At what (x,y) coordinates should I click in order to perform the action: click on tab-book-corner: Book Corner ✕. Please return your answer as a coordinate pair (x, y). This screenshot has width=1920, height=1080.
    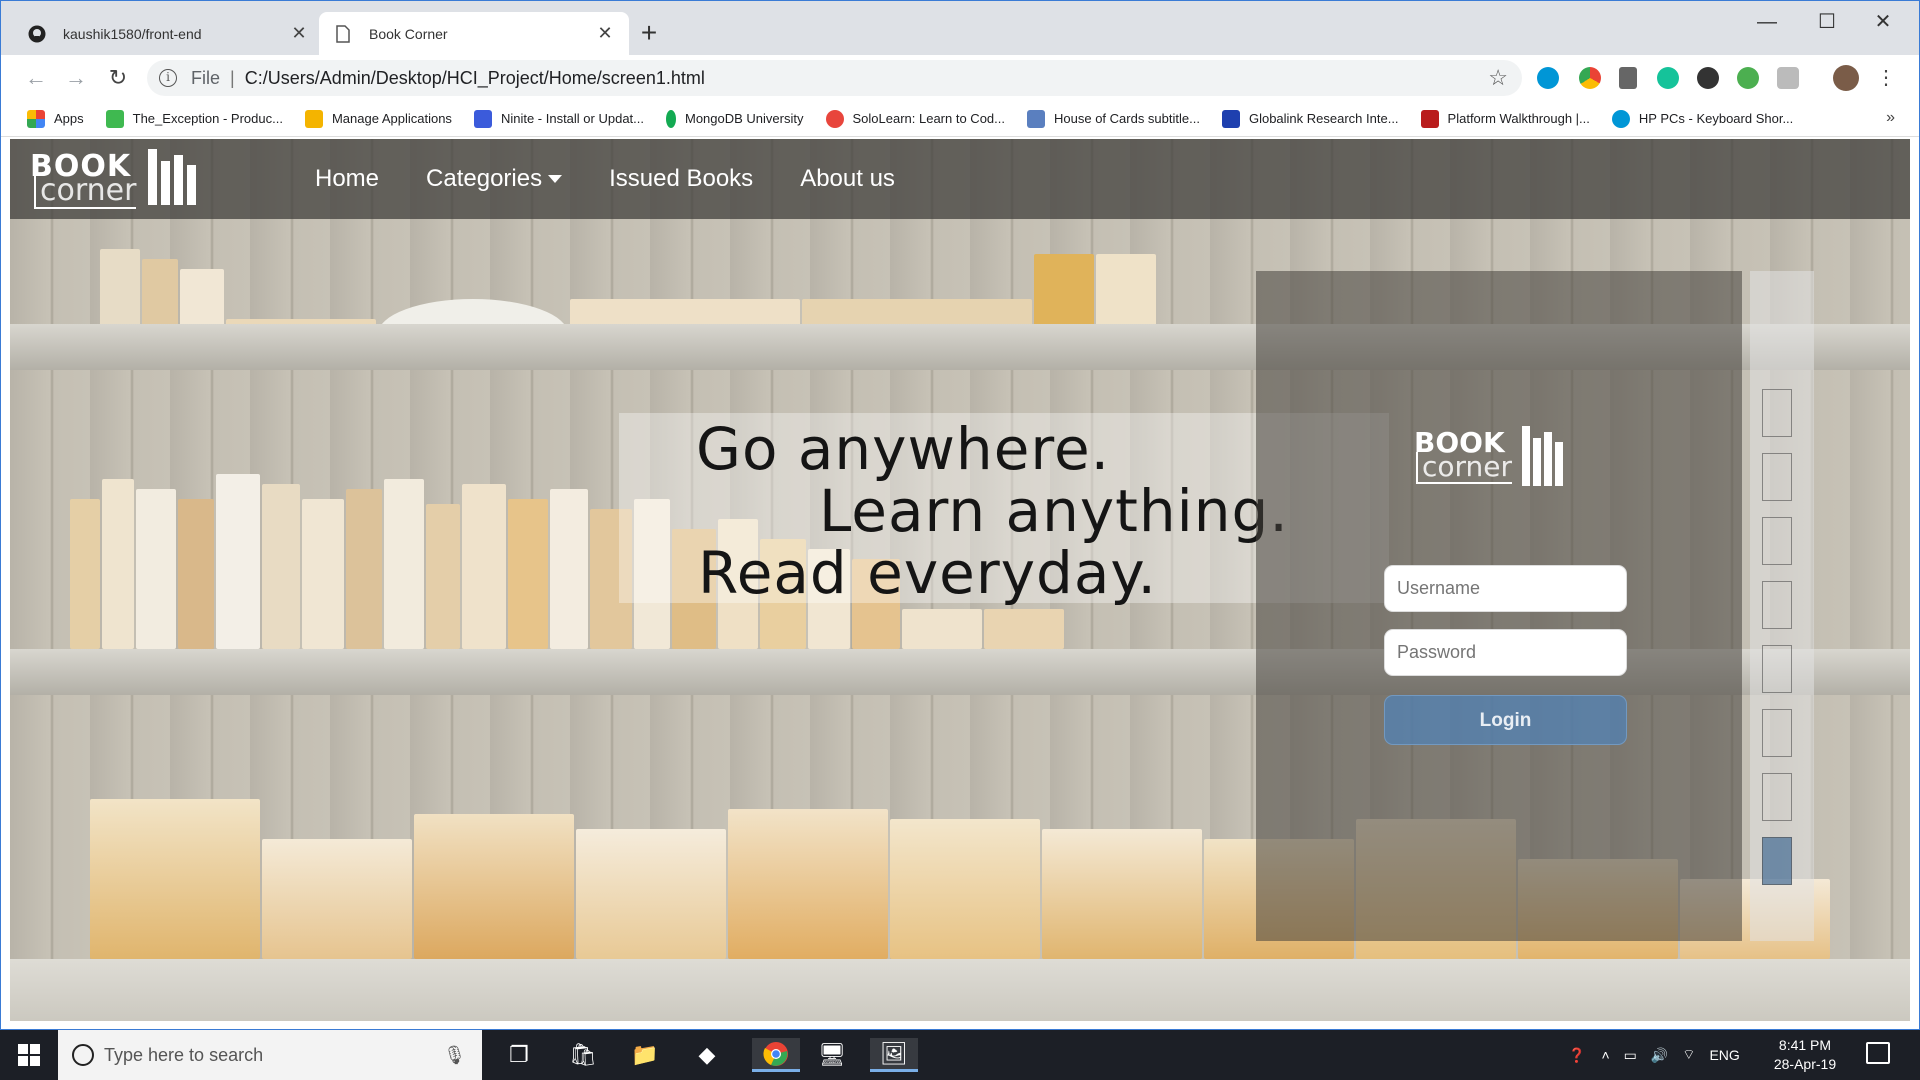
    Looking at the image, I should click on (474, 33).